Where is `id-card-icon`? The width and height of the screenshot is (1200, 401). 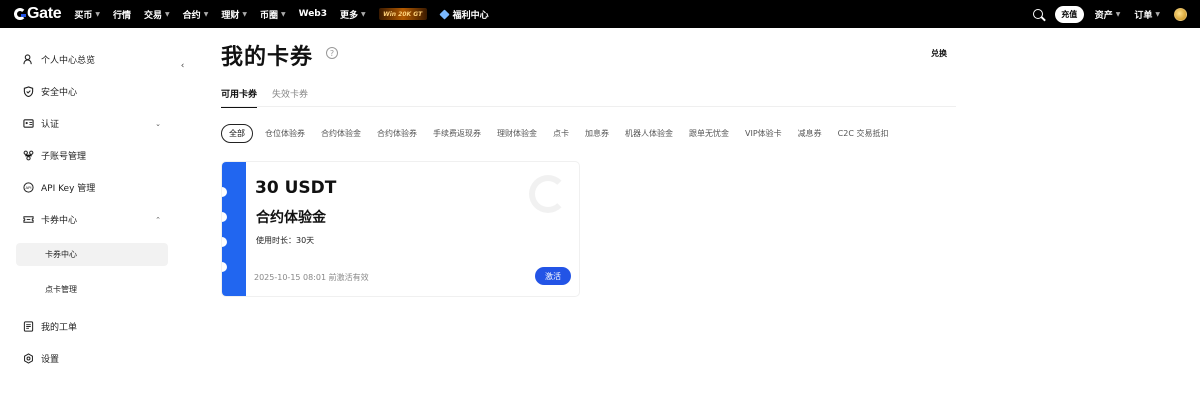
id-card-icon is located at coordinates (28, 123).